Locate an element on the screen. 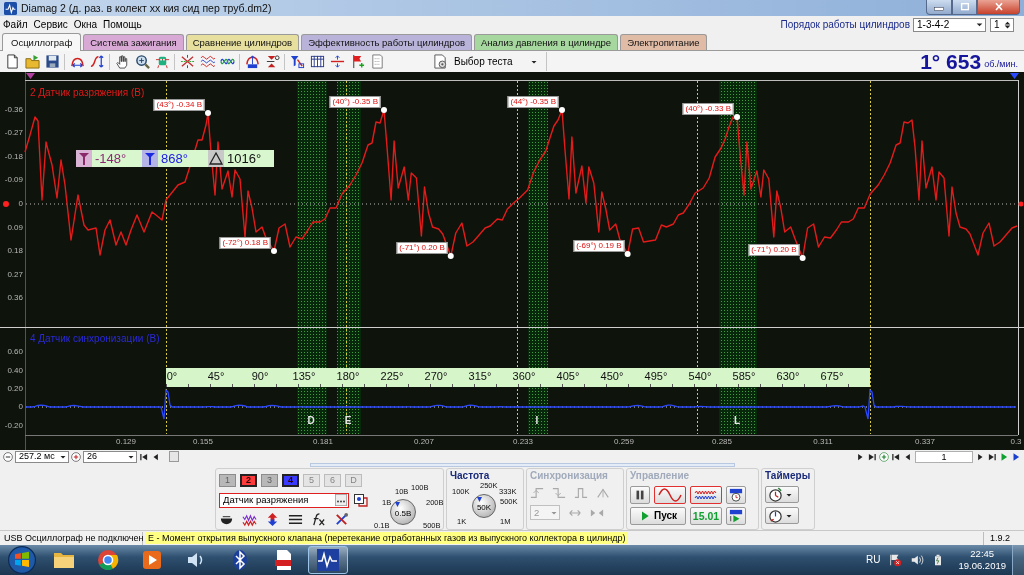  zoom-in-icon is located at coordinates (76, 456).